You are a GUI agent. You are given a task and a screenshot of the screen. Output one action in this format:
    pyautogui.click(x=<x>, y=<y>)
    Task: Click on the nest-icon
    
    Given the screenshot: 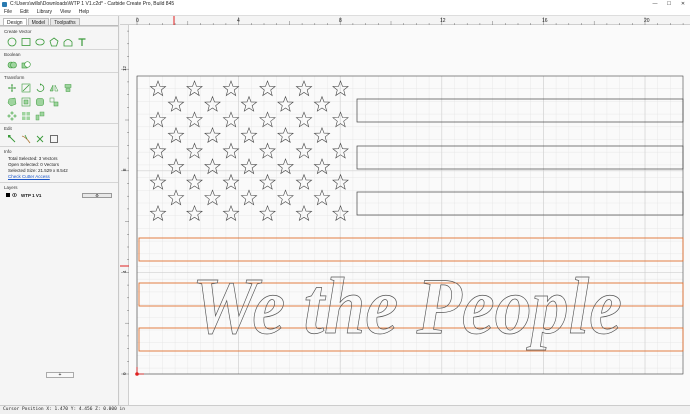 What is the action you would take?
    pyautogui.click(x=12, y=102)
    